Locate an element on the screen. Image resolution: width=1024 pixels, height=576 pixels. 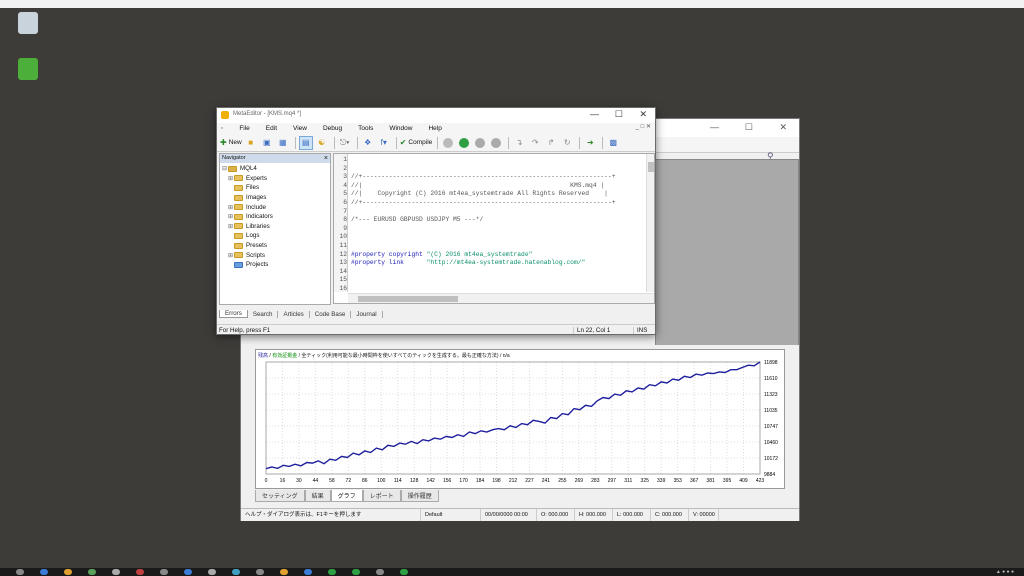
arrow-right-icon: ➜ is located at coordinates (590, 142).